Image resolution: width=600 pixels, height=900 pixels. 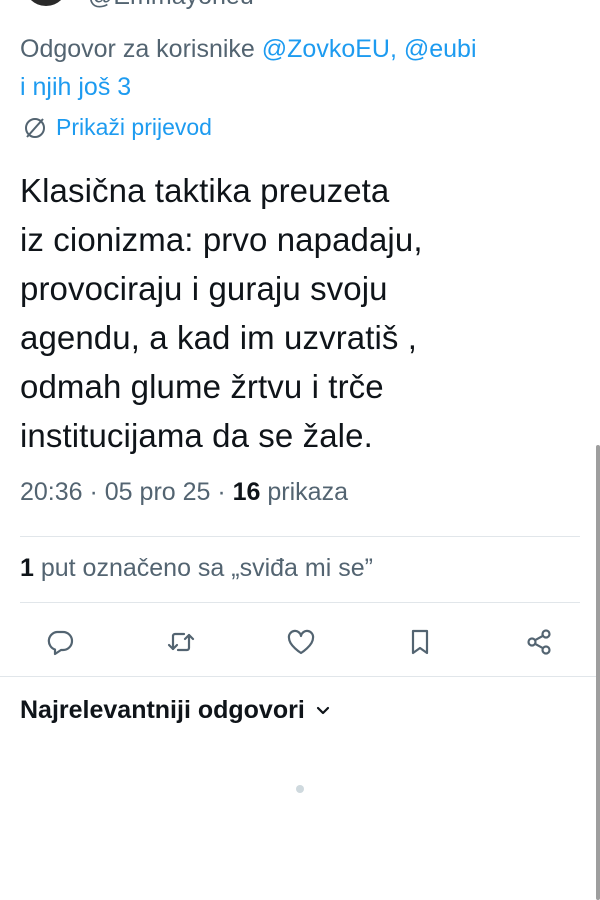 What do you see at coordinates (326, 49) in the screenshot?
I see `mention-link-zovkoeu: @ZovkoEU` at bounding box center [326, 49].